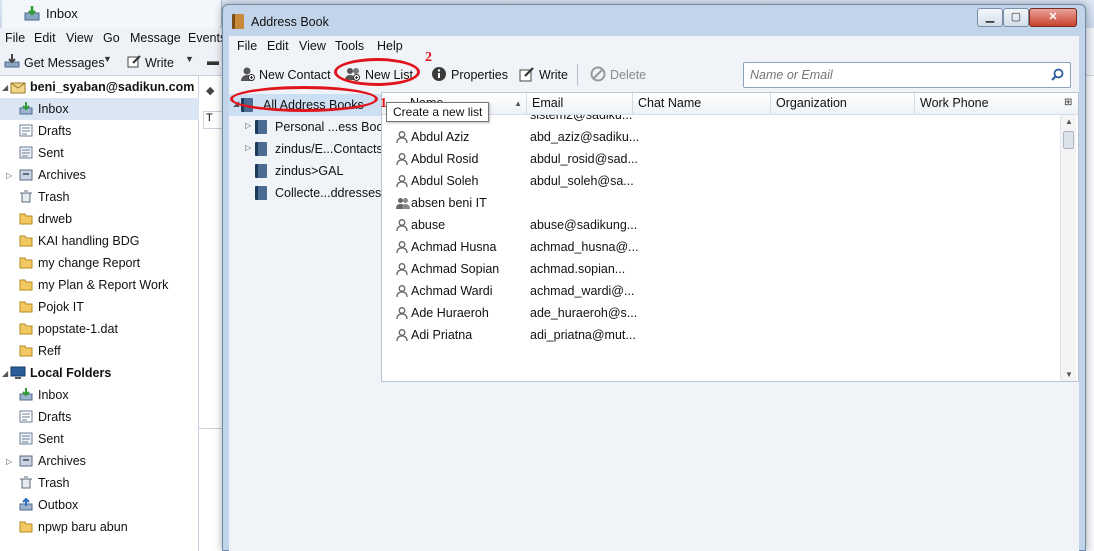 The image size is (1094, 551). What do you see at coordinates (285, 75) in the screenshot?
I see `new-contact-button: New Contact` at bounding box center [285, 75].